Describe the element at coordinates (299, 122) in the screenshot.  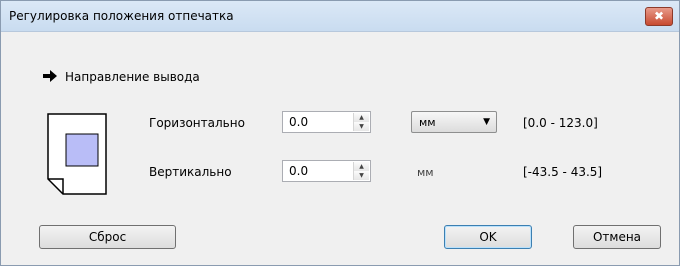
I see `horizontal-offset-value: 0.0` at that location.